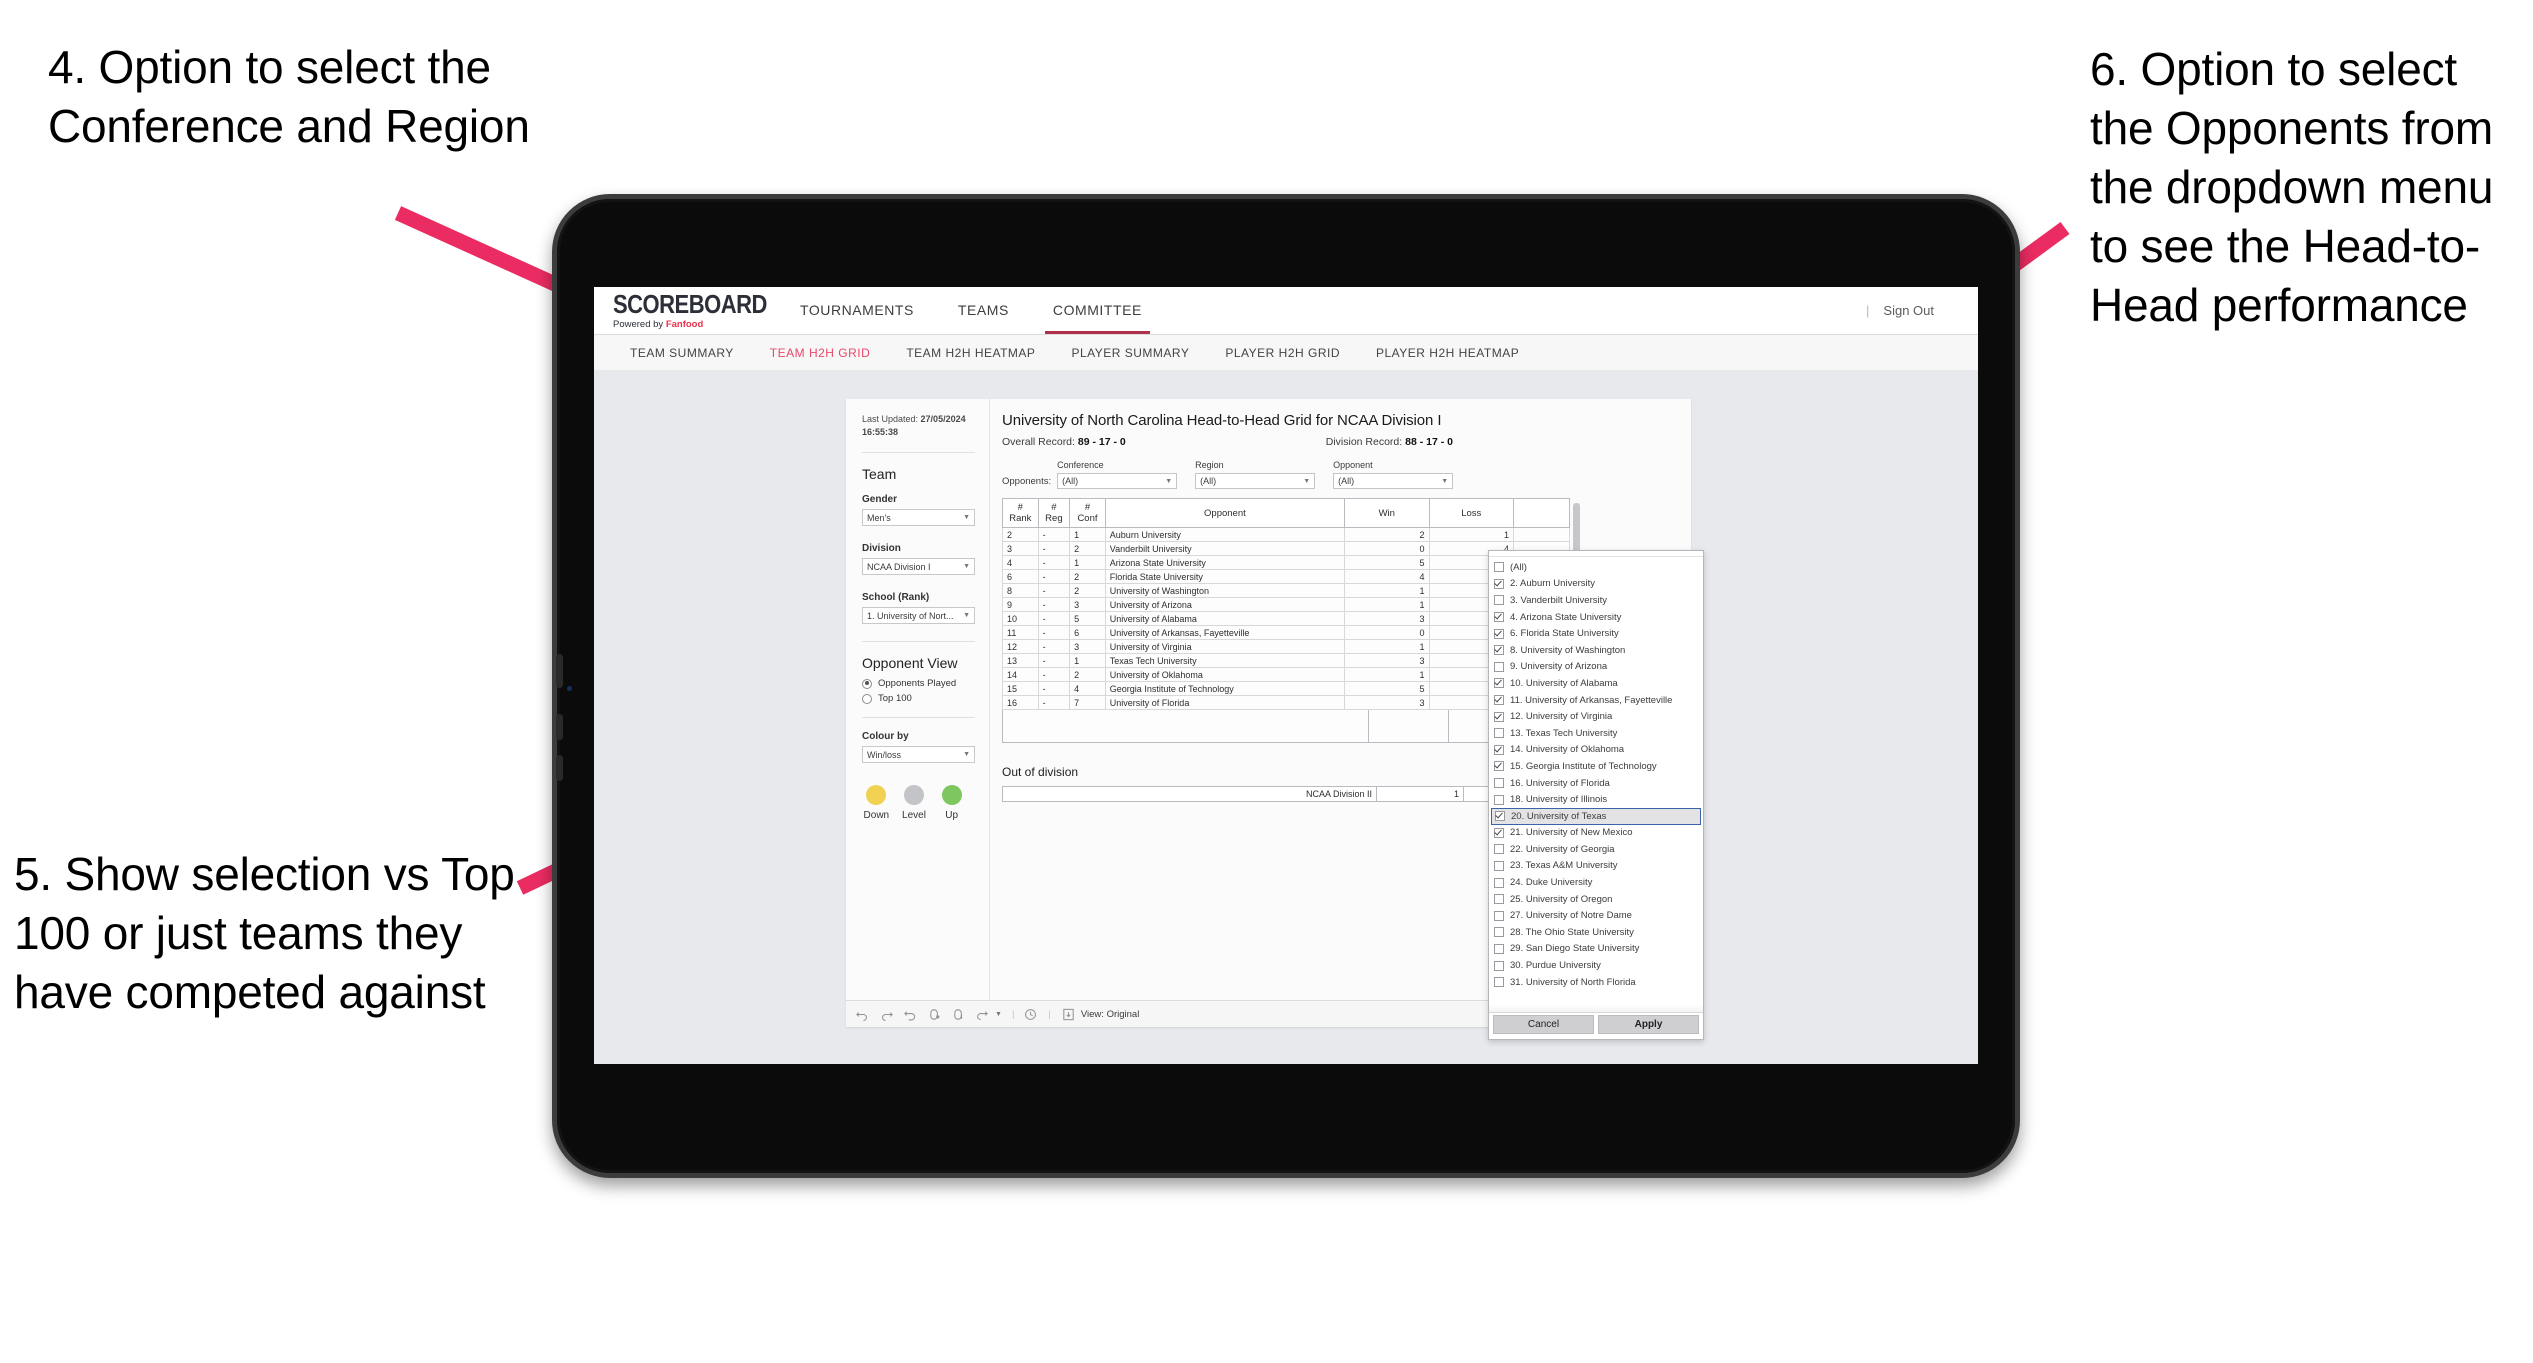 The height and width of the screenshot is (1363, 2533). Describe the element at coordinates (1097, 310) in the screenshot. I see `nav-item-committee: COMMITTEE` at that location.